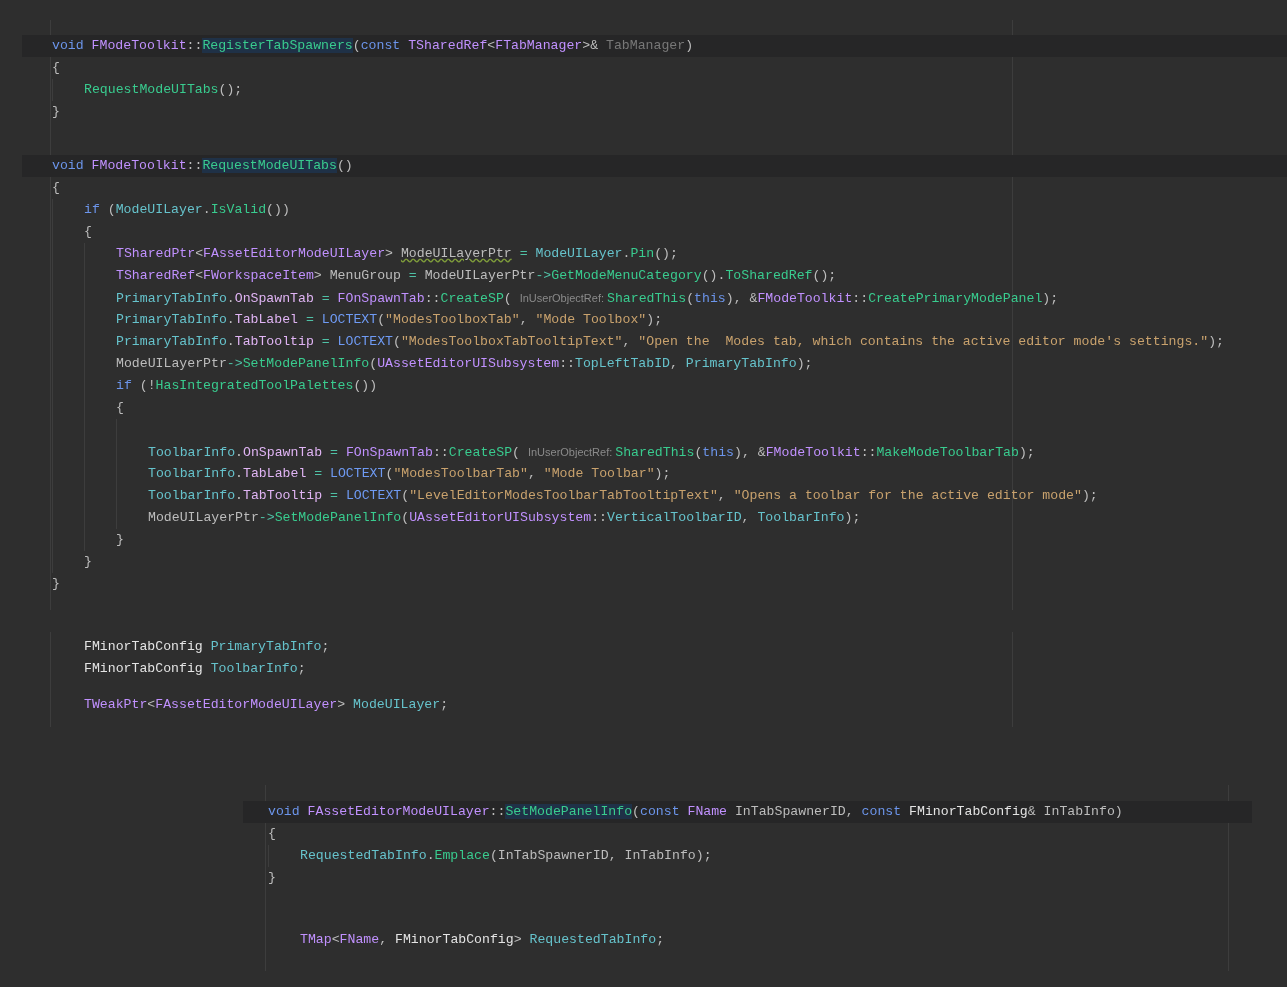  What do you see at coordinates (207, 647) in the screenshot?
I see `code-line: FMinorTabConfig PrimaryTabInfo;` at bounding box center [207, 647].